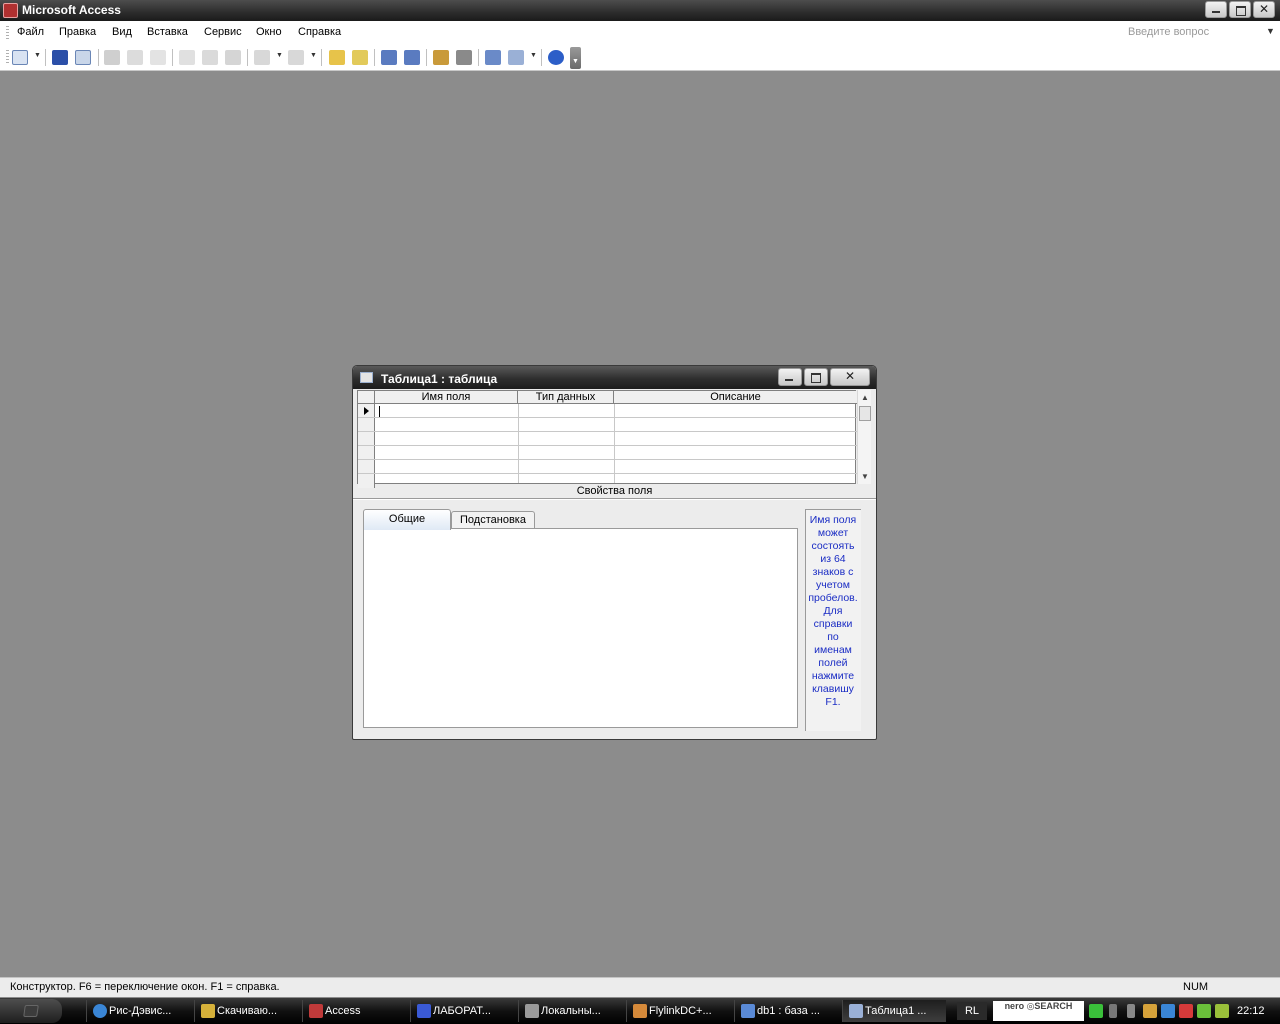 Image resolution: width=1280 pixels, height=1024 pixels. I want to click on primary-key-icon, so click(337, 57).